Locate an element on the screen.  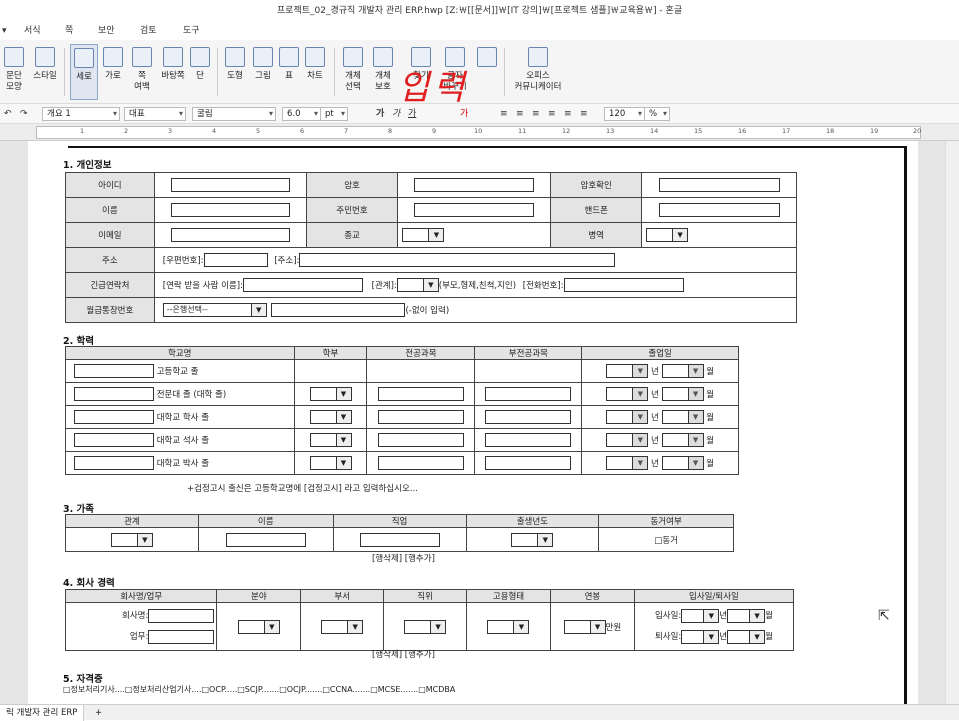
religion-select is located at coordinates (423, 235).